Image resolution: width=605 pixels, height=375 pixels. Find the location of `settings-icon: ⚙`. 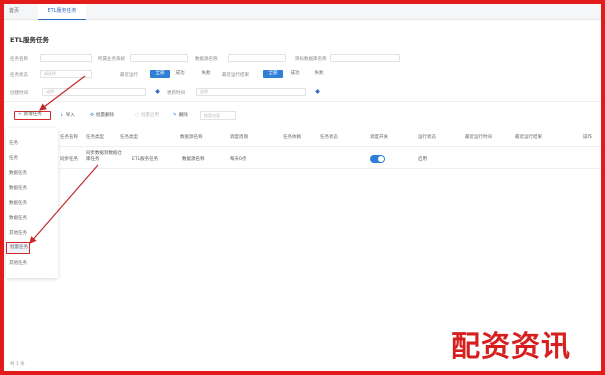

settings-icon: ⚙ is located at coordinates (92, 115).